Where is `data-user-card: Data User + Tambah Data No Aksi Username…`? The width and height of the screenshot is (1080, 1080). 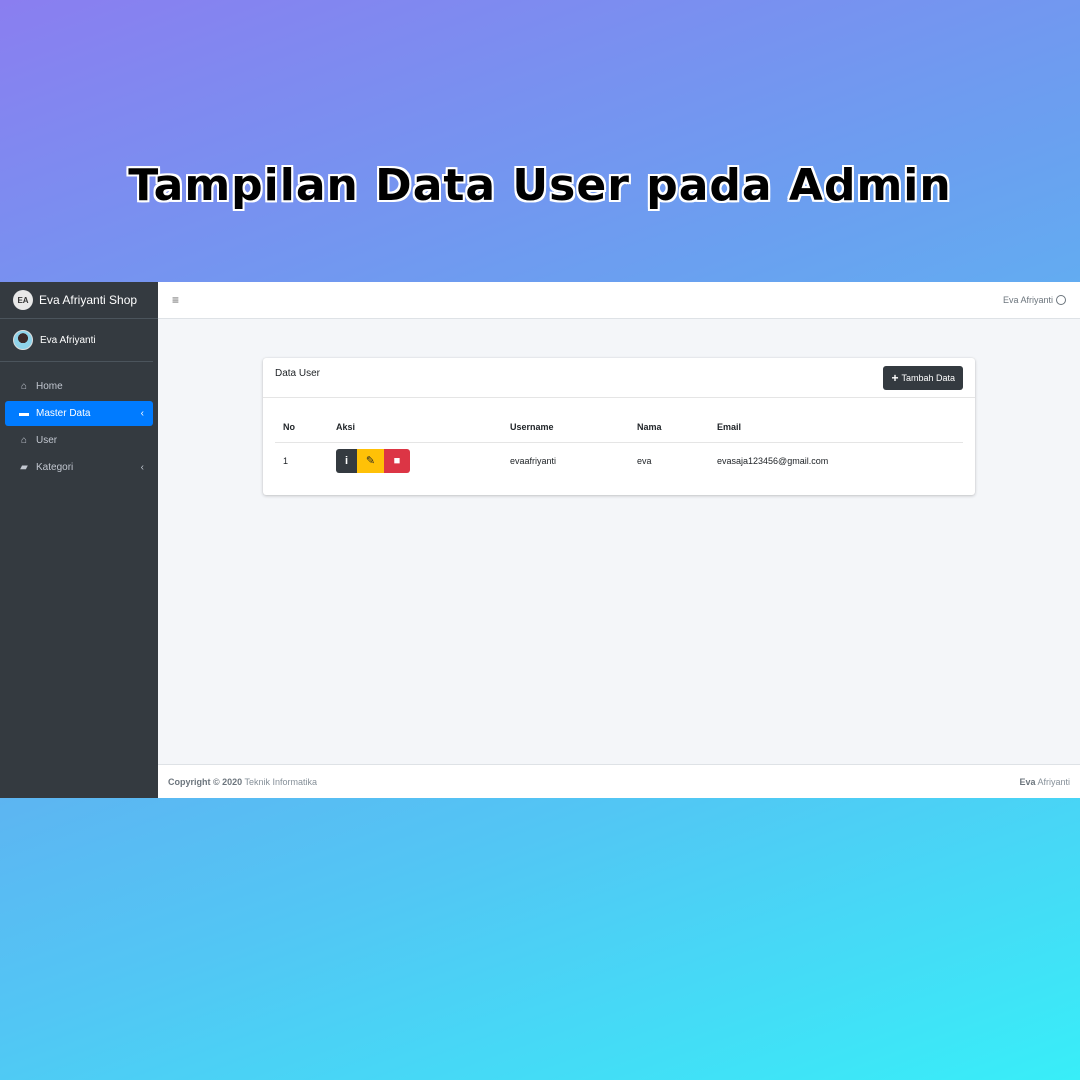
data-user-card: Data User + Tambah Data No Aksi Username… is located at coordinates (619, 426).